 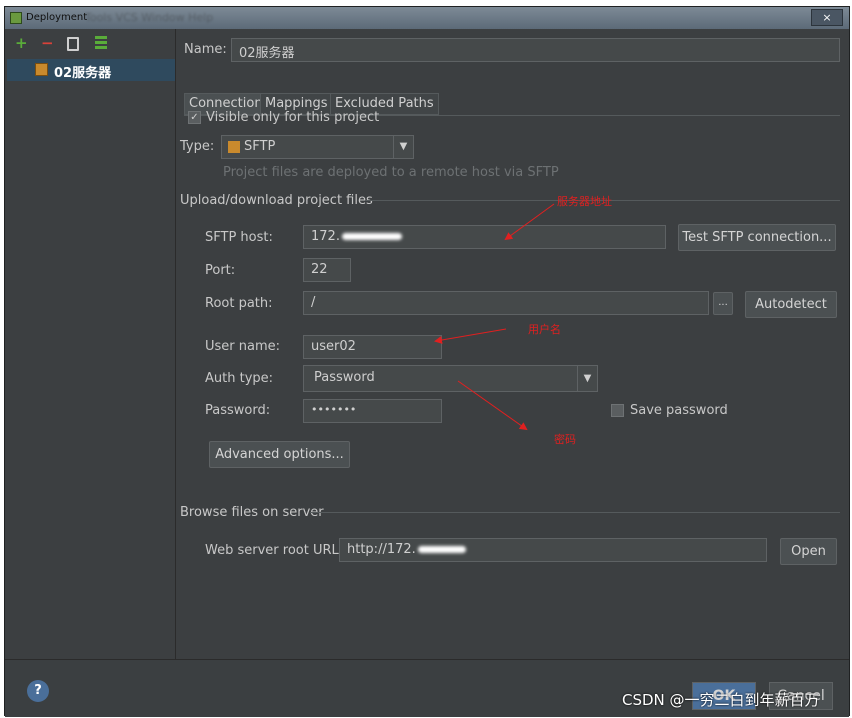 What do you see at coordinates (239, 303) in the screenshot?
I see `root-path-label: Root path:` at bounding box center [239, 303].